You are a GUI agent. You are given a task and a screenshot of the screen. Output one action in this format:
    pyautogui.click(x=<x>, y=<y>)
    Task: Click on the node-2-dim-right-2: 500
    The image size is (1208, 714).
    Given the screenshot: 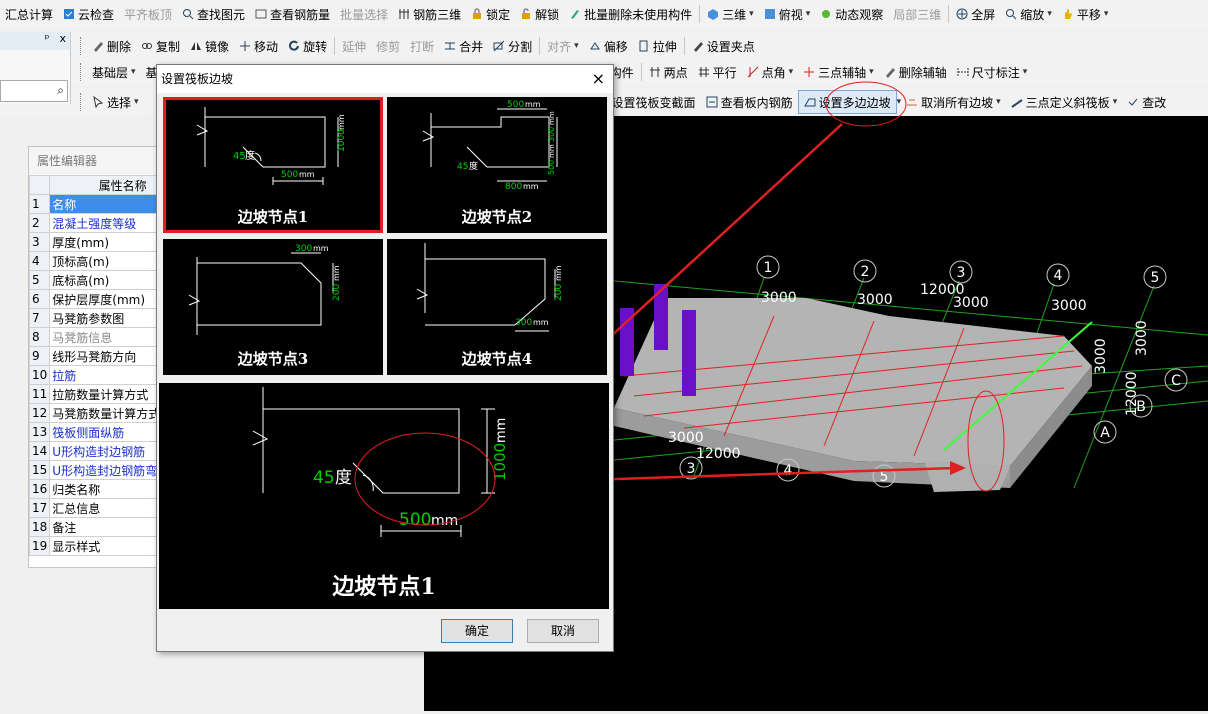 What is the action you would take?
    pyautogui.click(x=551, y=167)
    